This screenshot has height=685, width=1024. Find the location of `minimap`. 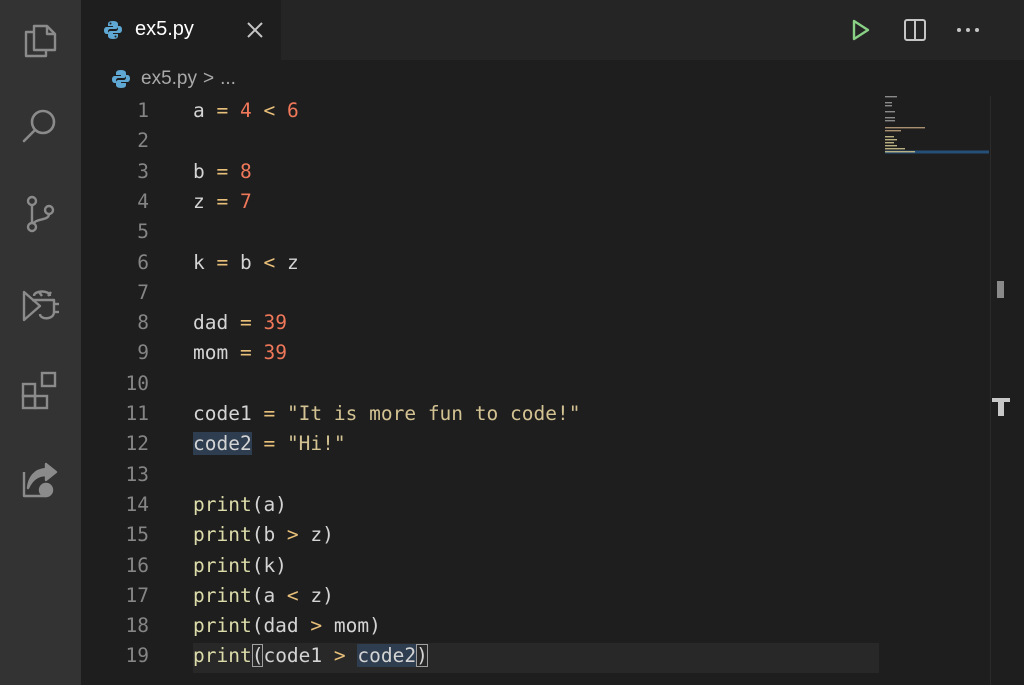

minimap is located at coordinates (936, 134).